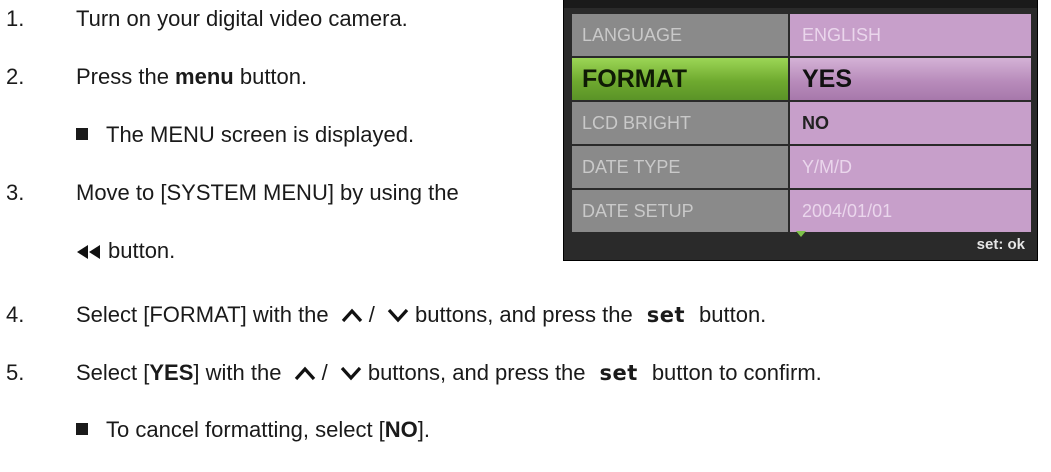 The width and height of the screenshot is (1051, 472). I want to click on step-number: 1., so click(15, 18).